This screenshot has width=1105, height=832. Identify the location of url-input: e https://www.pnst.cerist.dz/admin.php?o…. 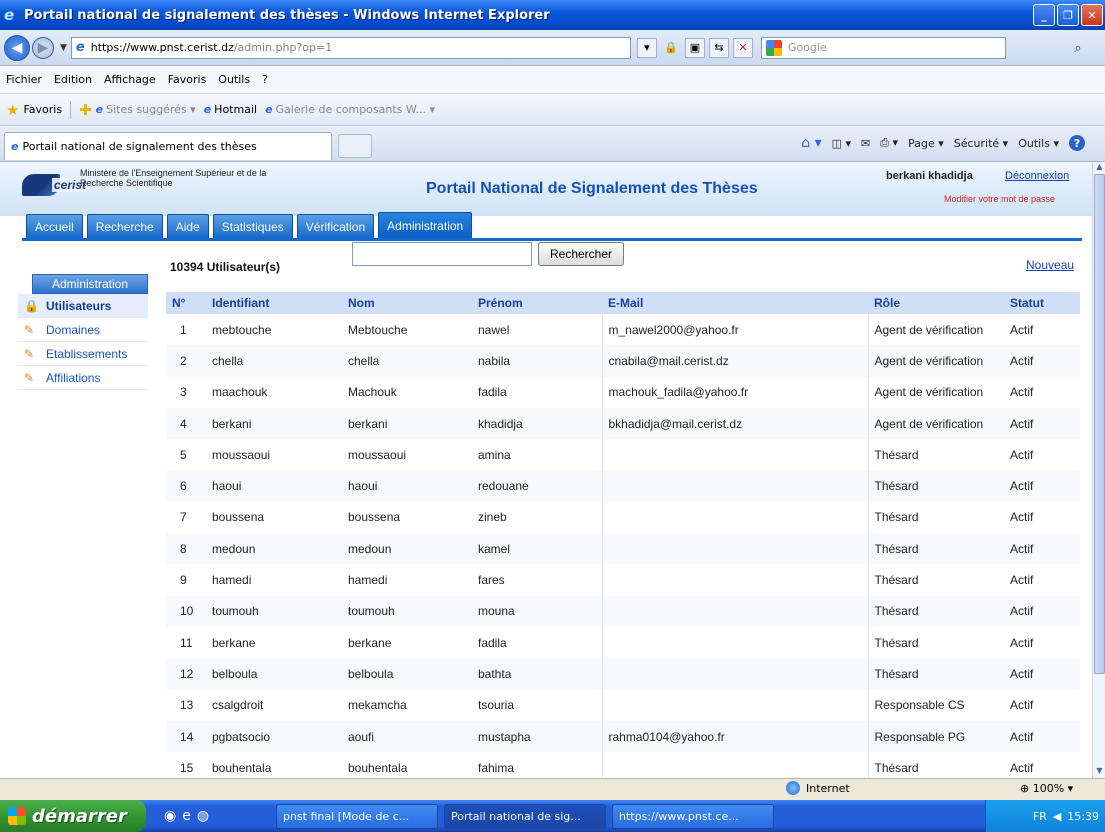
(350, 47).